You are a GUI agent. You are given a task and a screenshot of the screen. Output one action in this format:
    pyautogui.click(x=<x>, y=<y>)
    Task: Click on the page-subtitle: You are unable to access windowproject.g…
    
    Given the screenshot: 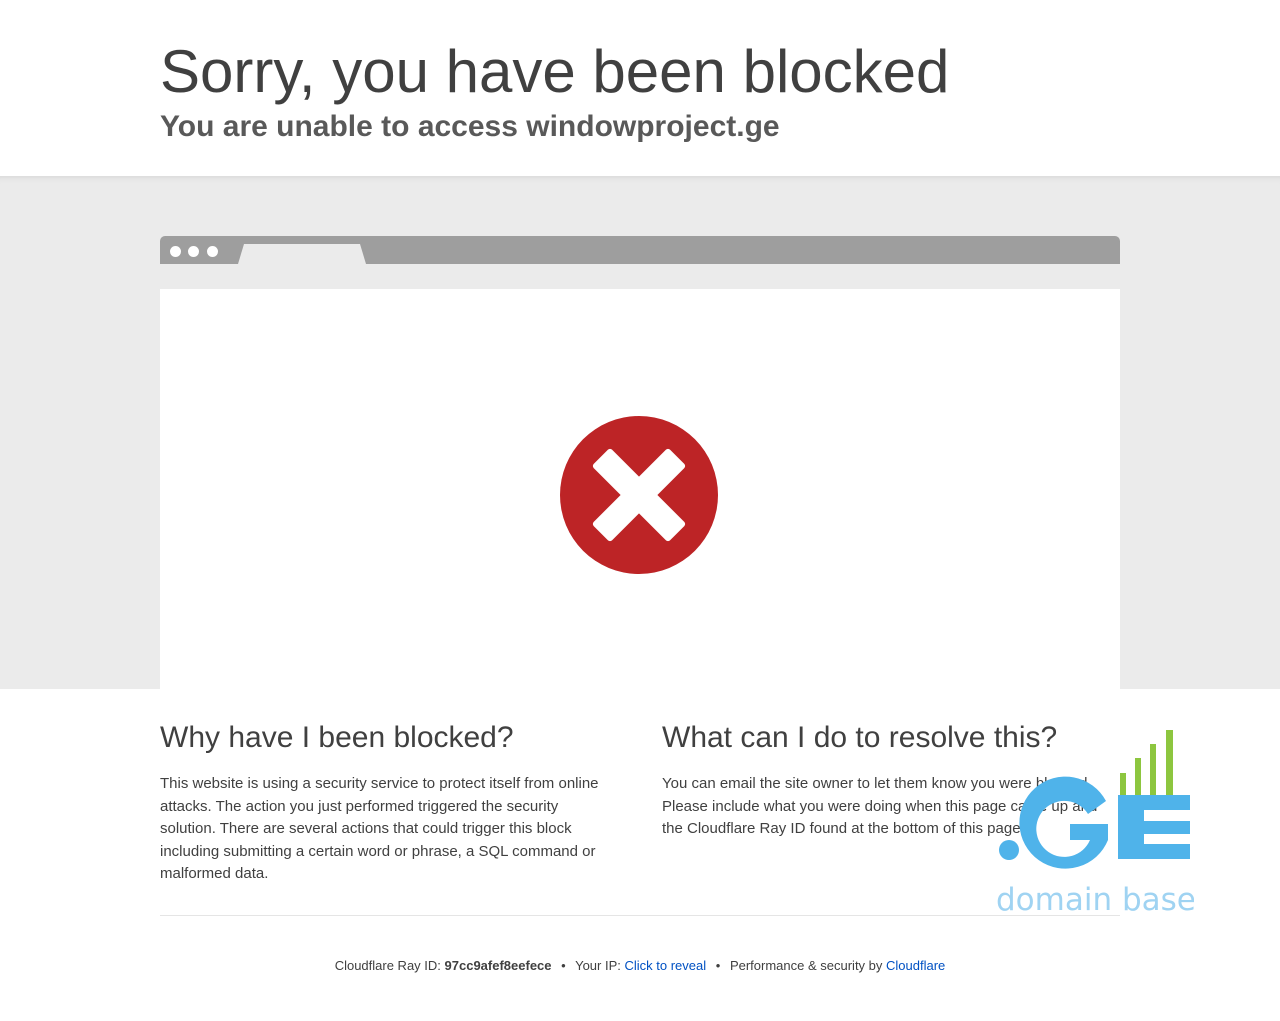 What is the action you would take?
    pyautogui.click(x=470, y=126)
    